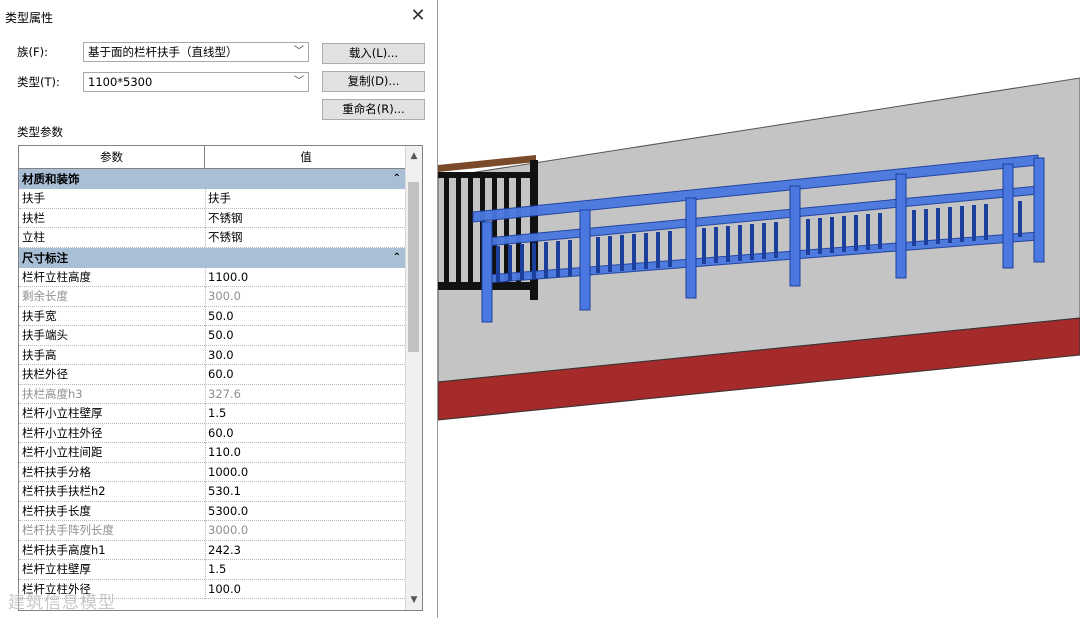 This screenshot has width=1080, height=618. What do you see at coordinates (306, 452) in the screenshot?
I see `parameter-value: 110.0` at bounding box center [306, 452].